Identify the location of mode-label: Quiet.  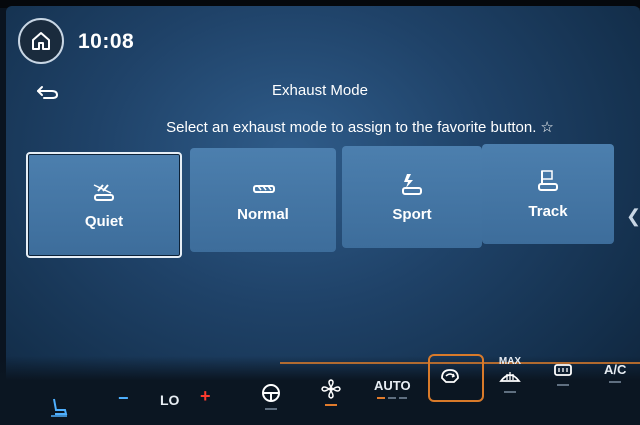
(104, 221).